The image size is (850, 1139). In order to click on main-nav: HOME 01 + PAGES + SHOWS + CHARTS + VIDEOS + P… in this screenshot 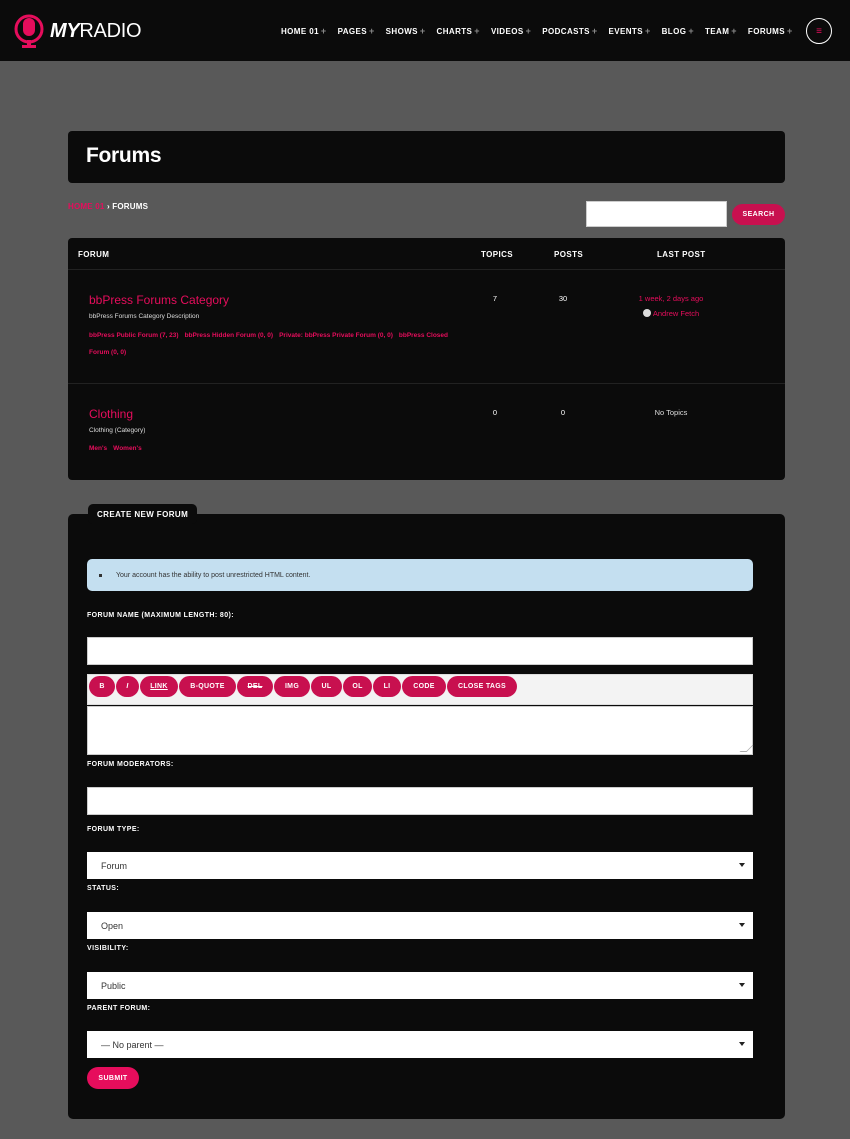, I will do `click(542, 31)`.